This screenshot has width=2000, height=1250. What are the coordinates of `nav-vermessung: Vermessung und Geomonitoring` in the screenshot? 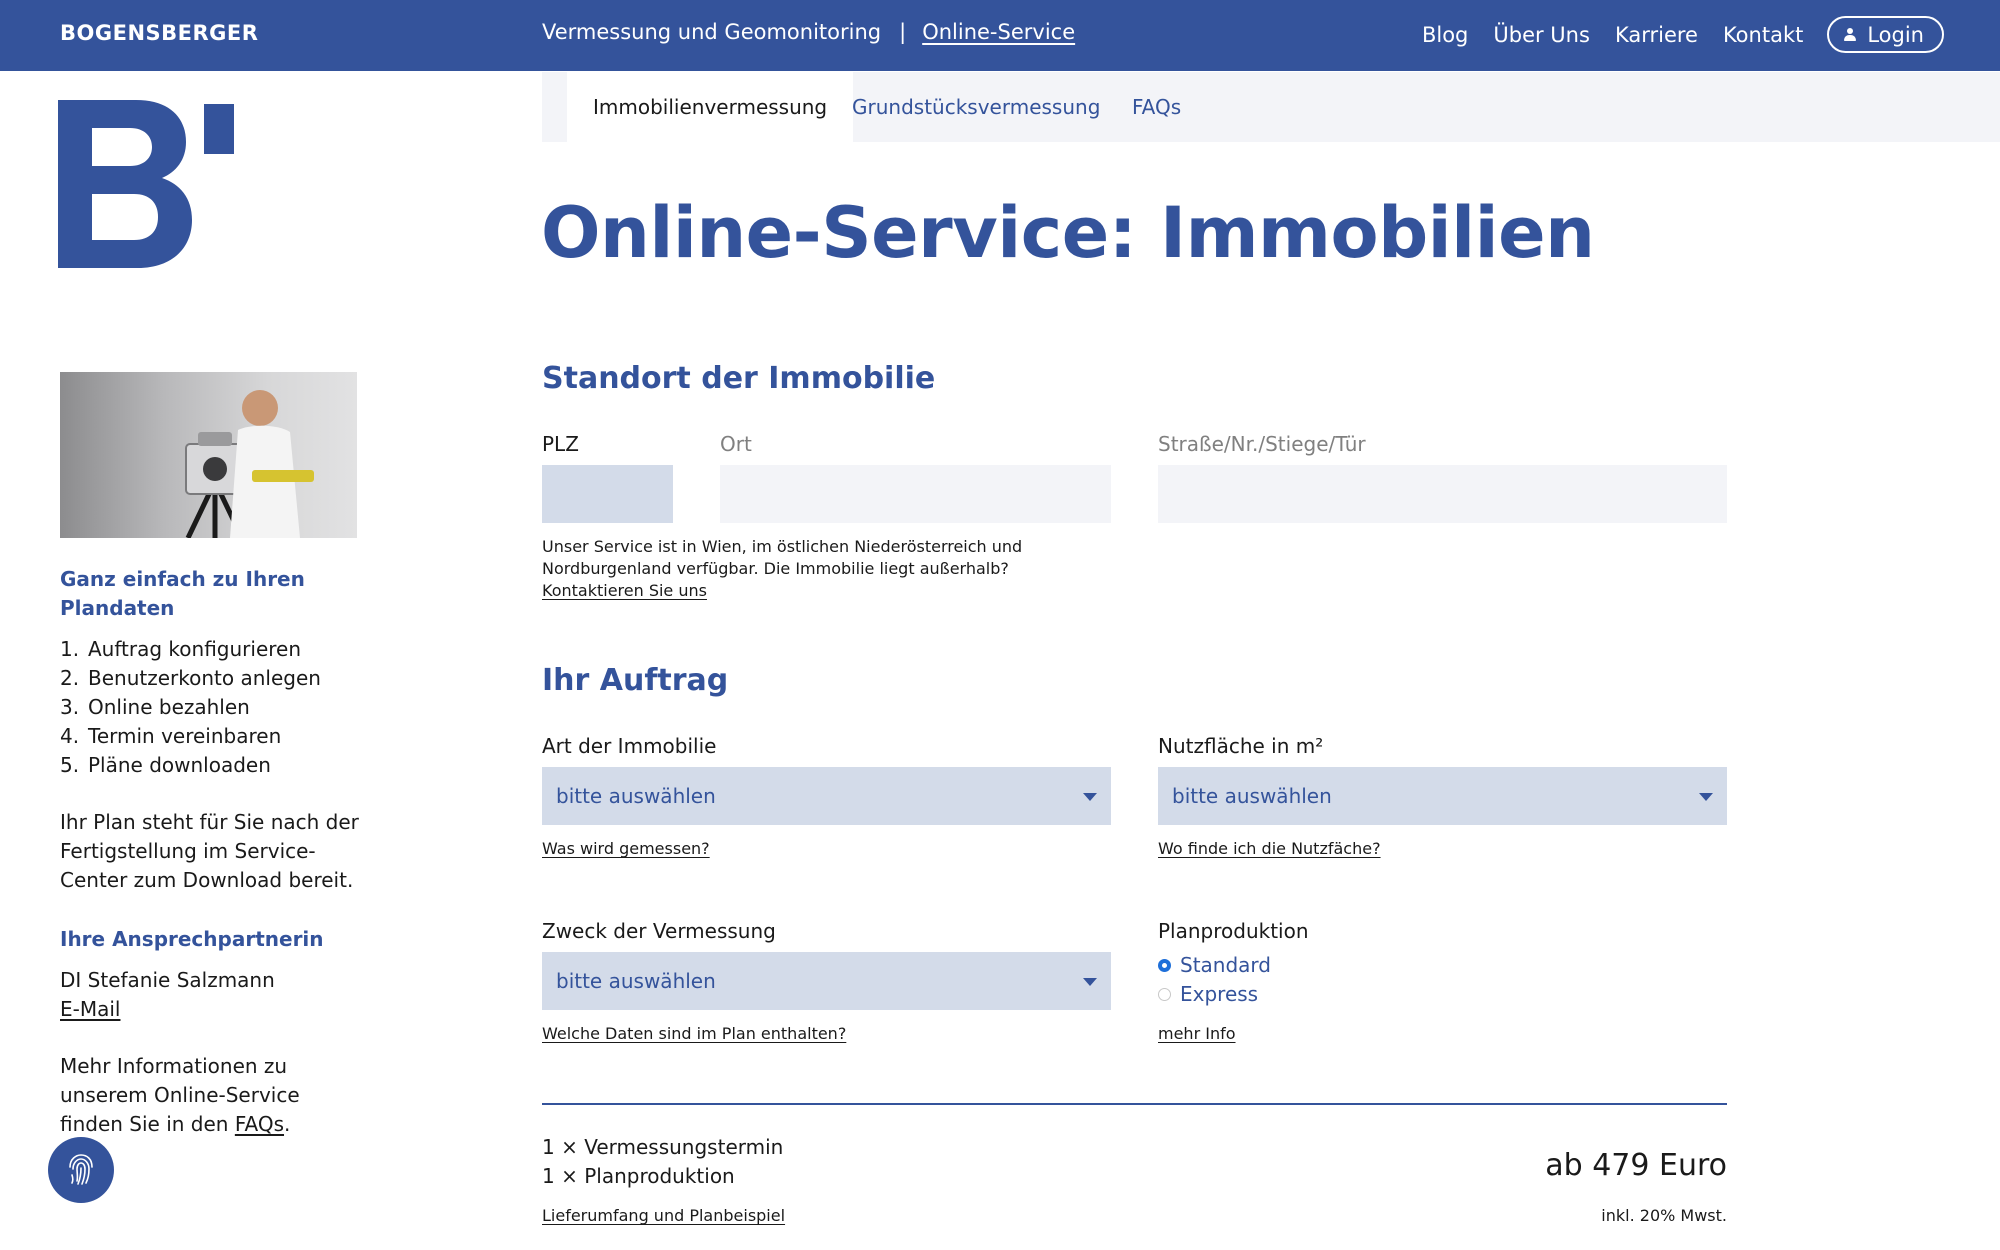 It's located at (711, 32).